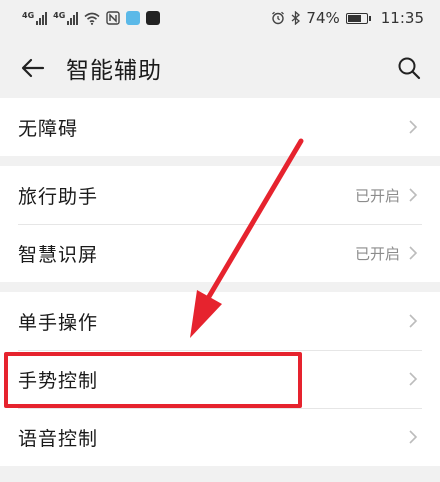 The image size is (440, 482). What do you see at coordinates (220, 18) in the screenshot?
I see `status-bar: 4G 4G 74% 11:35` at bounding box center [220, 18].